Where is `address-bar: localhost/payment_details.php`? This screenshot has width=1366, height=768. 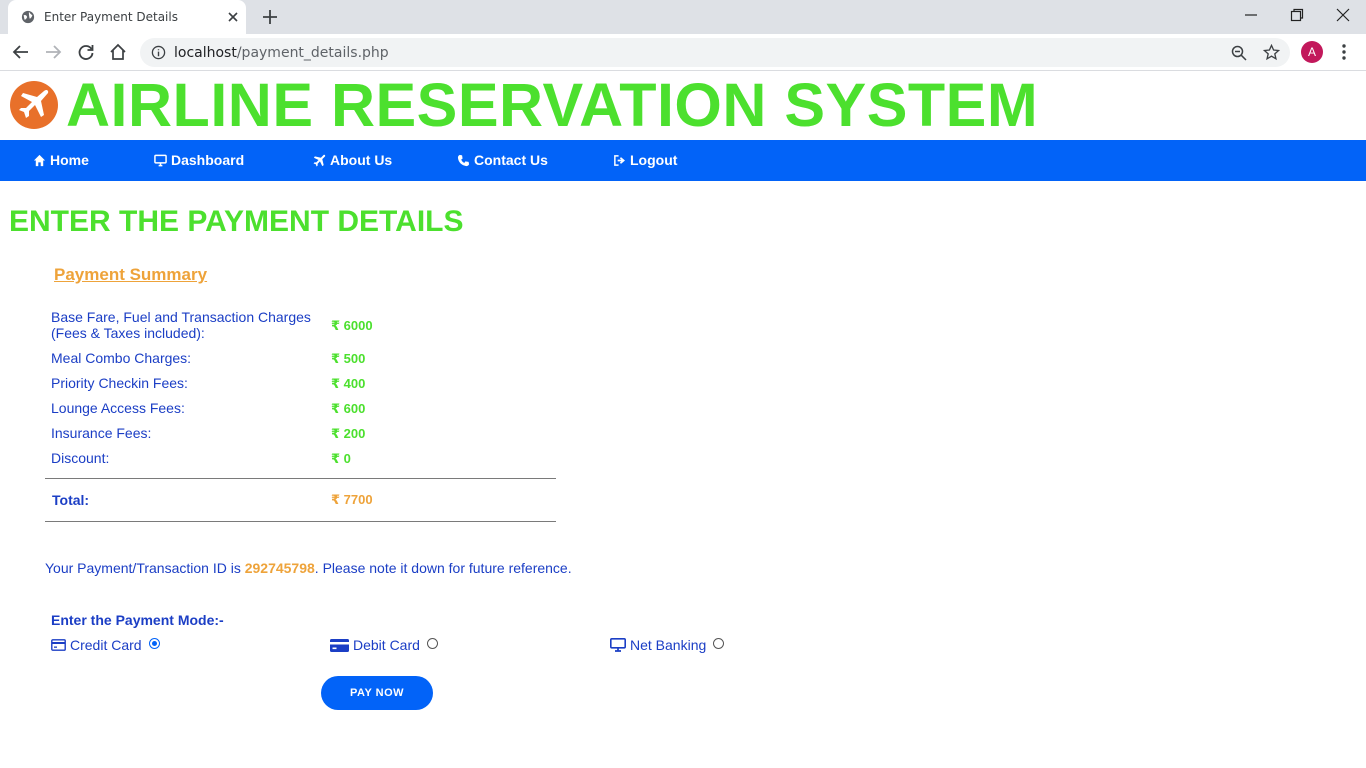 address-bar: localhost/payment_details.php is located at coordinates (715, 52).